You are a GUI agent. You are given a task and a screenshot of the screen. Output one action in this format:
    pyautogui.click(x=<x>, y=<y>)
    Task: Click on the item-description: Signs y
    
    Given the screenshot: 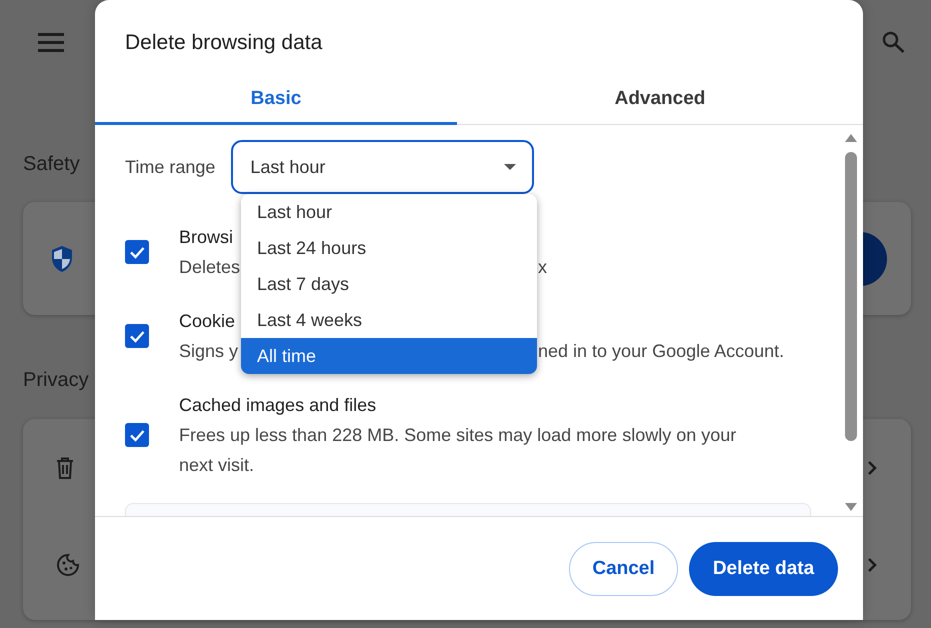 What is the action you would take?
    pyautogui.click(x=208, y=351)
    